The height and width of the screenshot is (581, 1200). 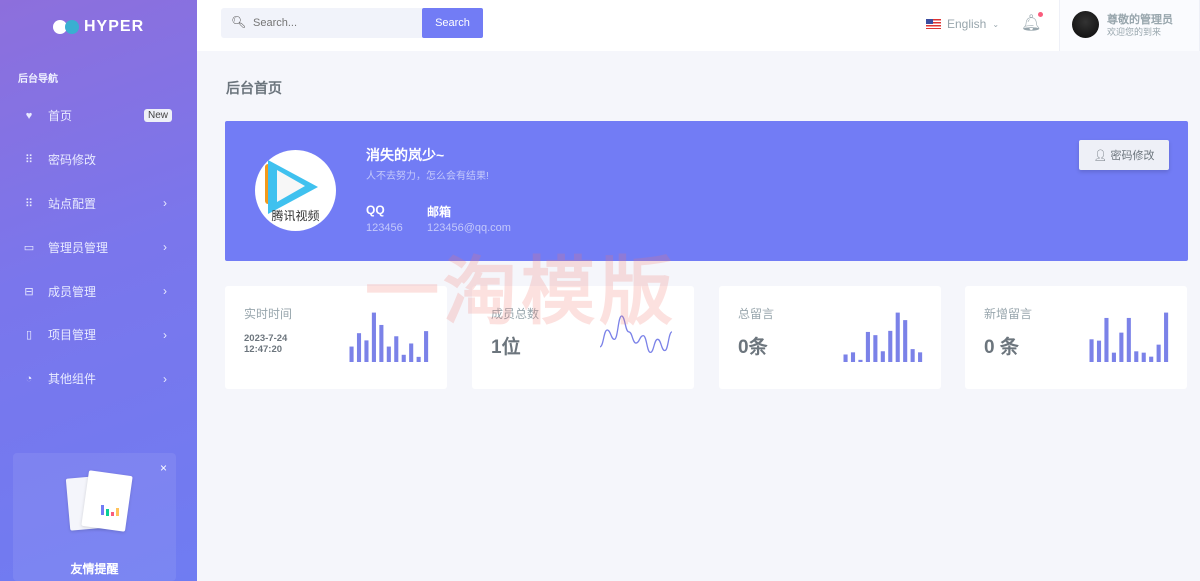 I want to click on page-title: 后台首页, so click(x=254, y=88).